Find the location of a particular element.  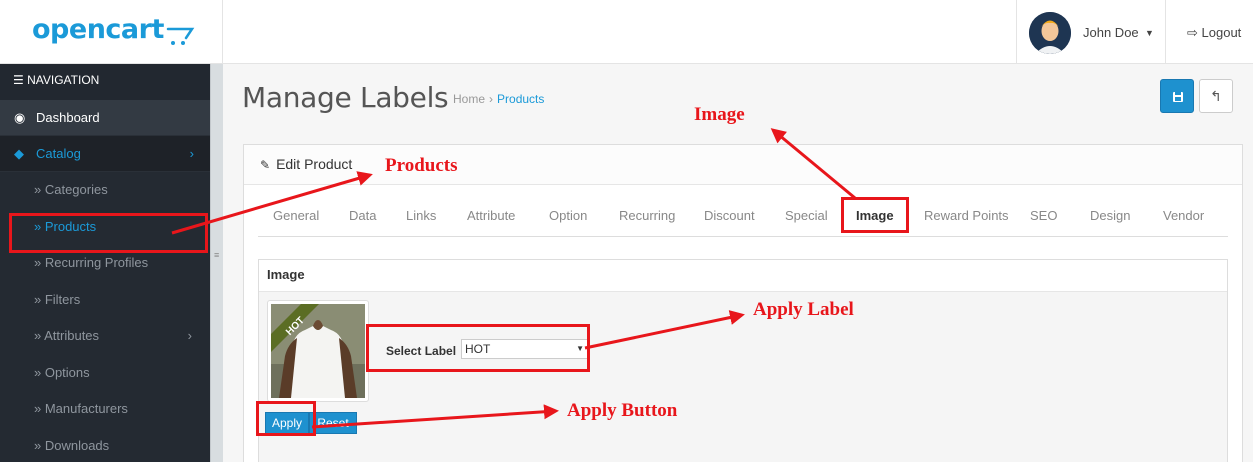

grip-icon: ≡ is located at coordinates (217, 255).